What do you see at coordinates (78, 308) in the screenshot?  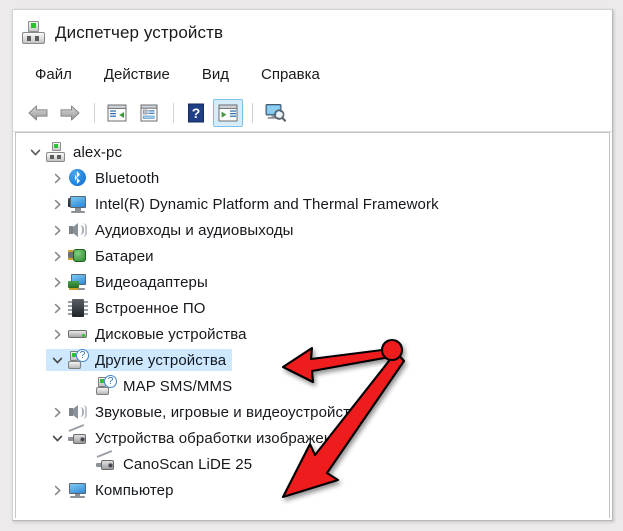 I see `firmware-chip-icon` at bounding box center [78, 308].